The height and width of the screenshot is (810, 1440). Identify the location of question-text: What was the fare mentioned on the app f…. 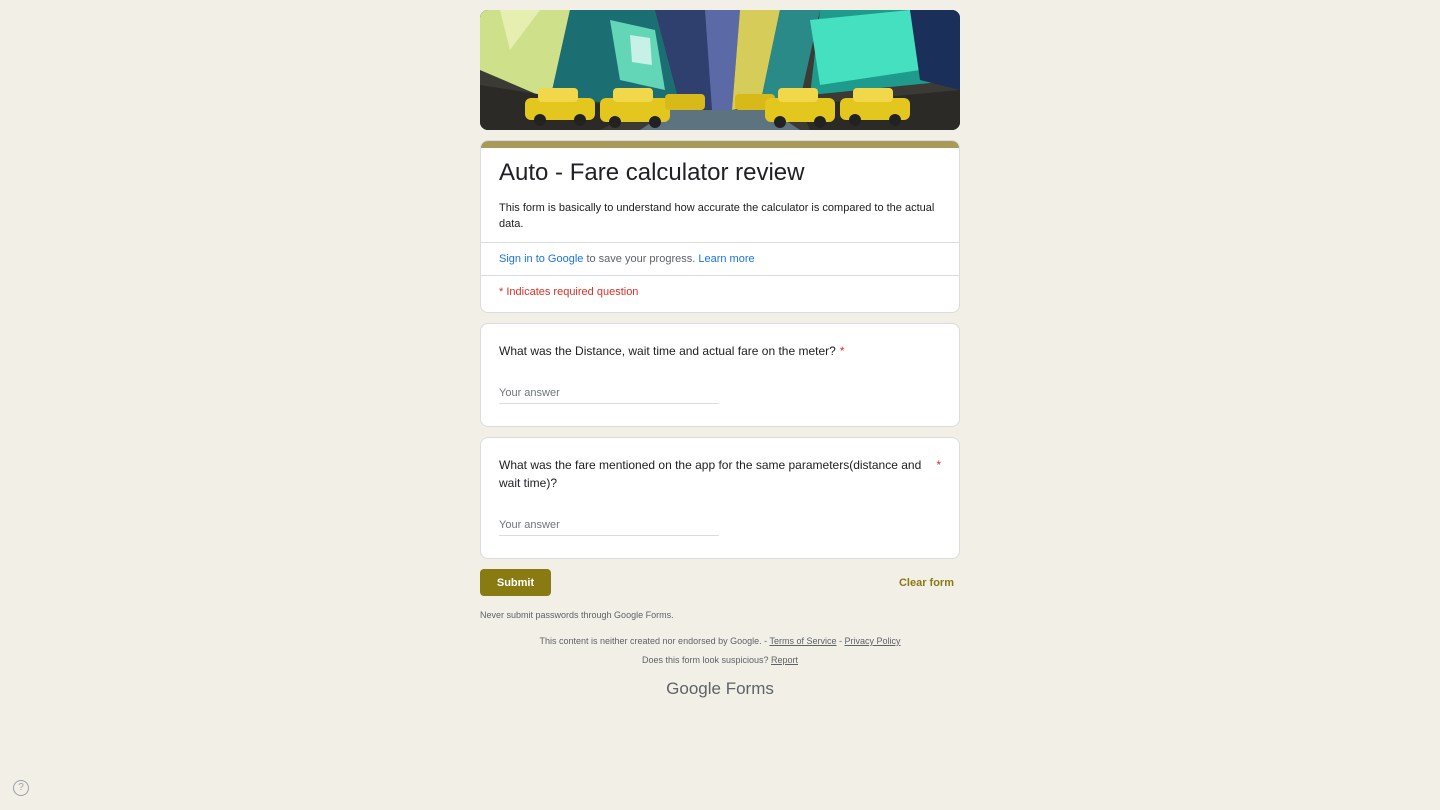
(710, 474).